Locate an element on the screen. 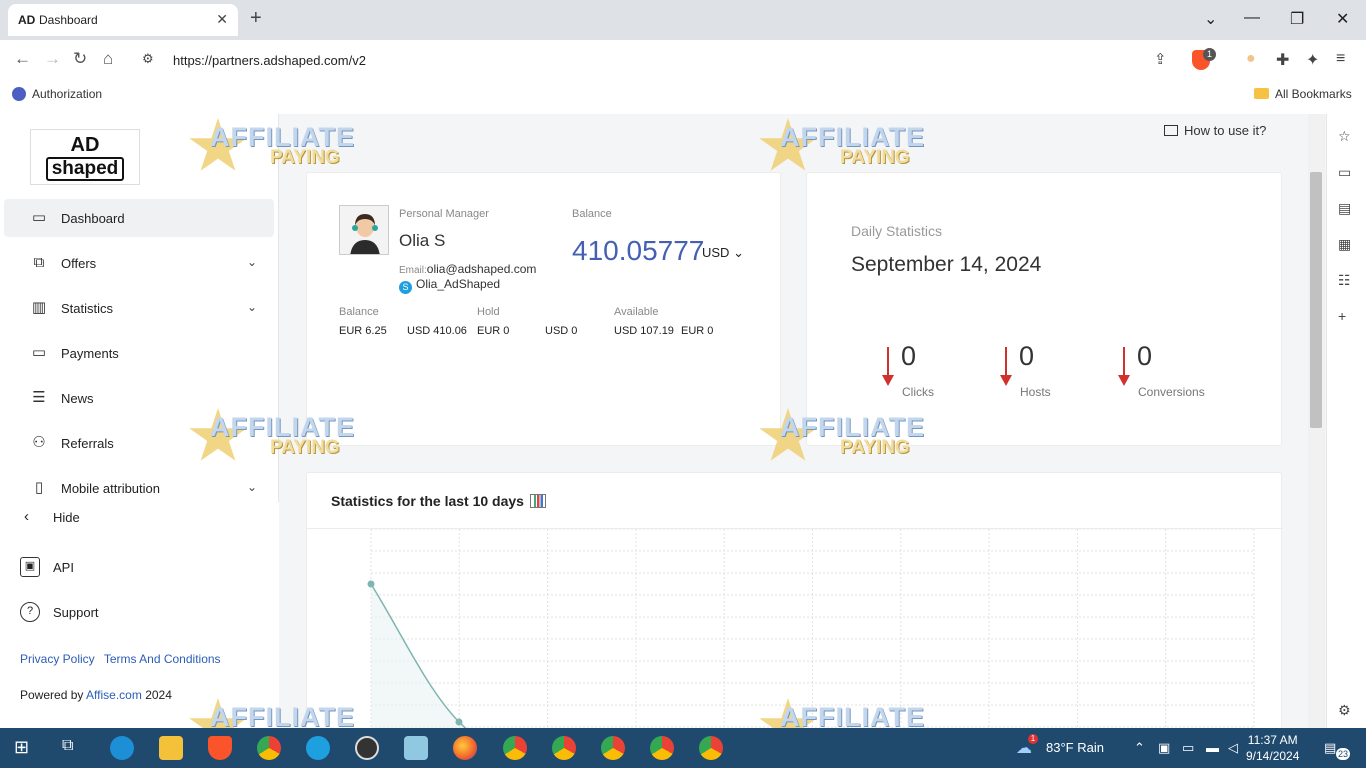 This screenshot has height=768, width=1366. affise-link: Affise.com is located at coordinates (114, 695).